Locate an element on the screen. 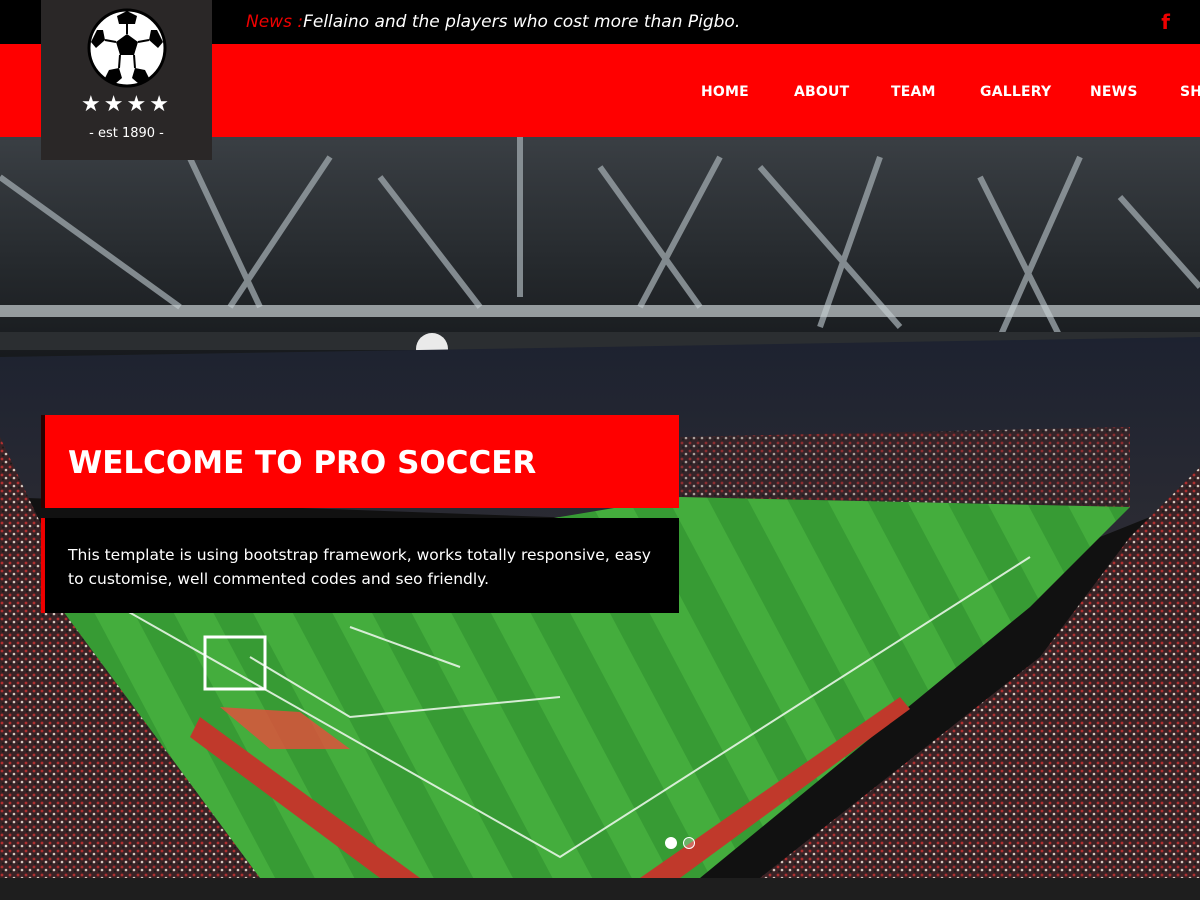 This screenshot has width=1200, height=900. nav-item-shop: SHOP is located at coordinates (1190, 92).